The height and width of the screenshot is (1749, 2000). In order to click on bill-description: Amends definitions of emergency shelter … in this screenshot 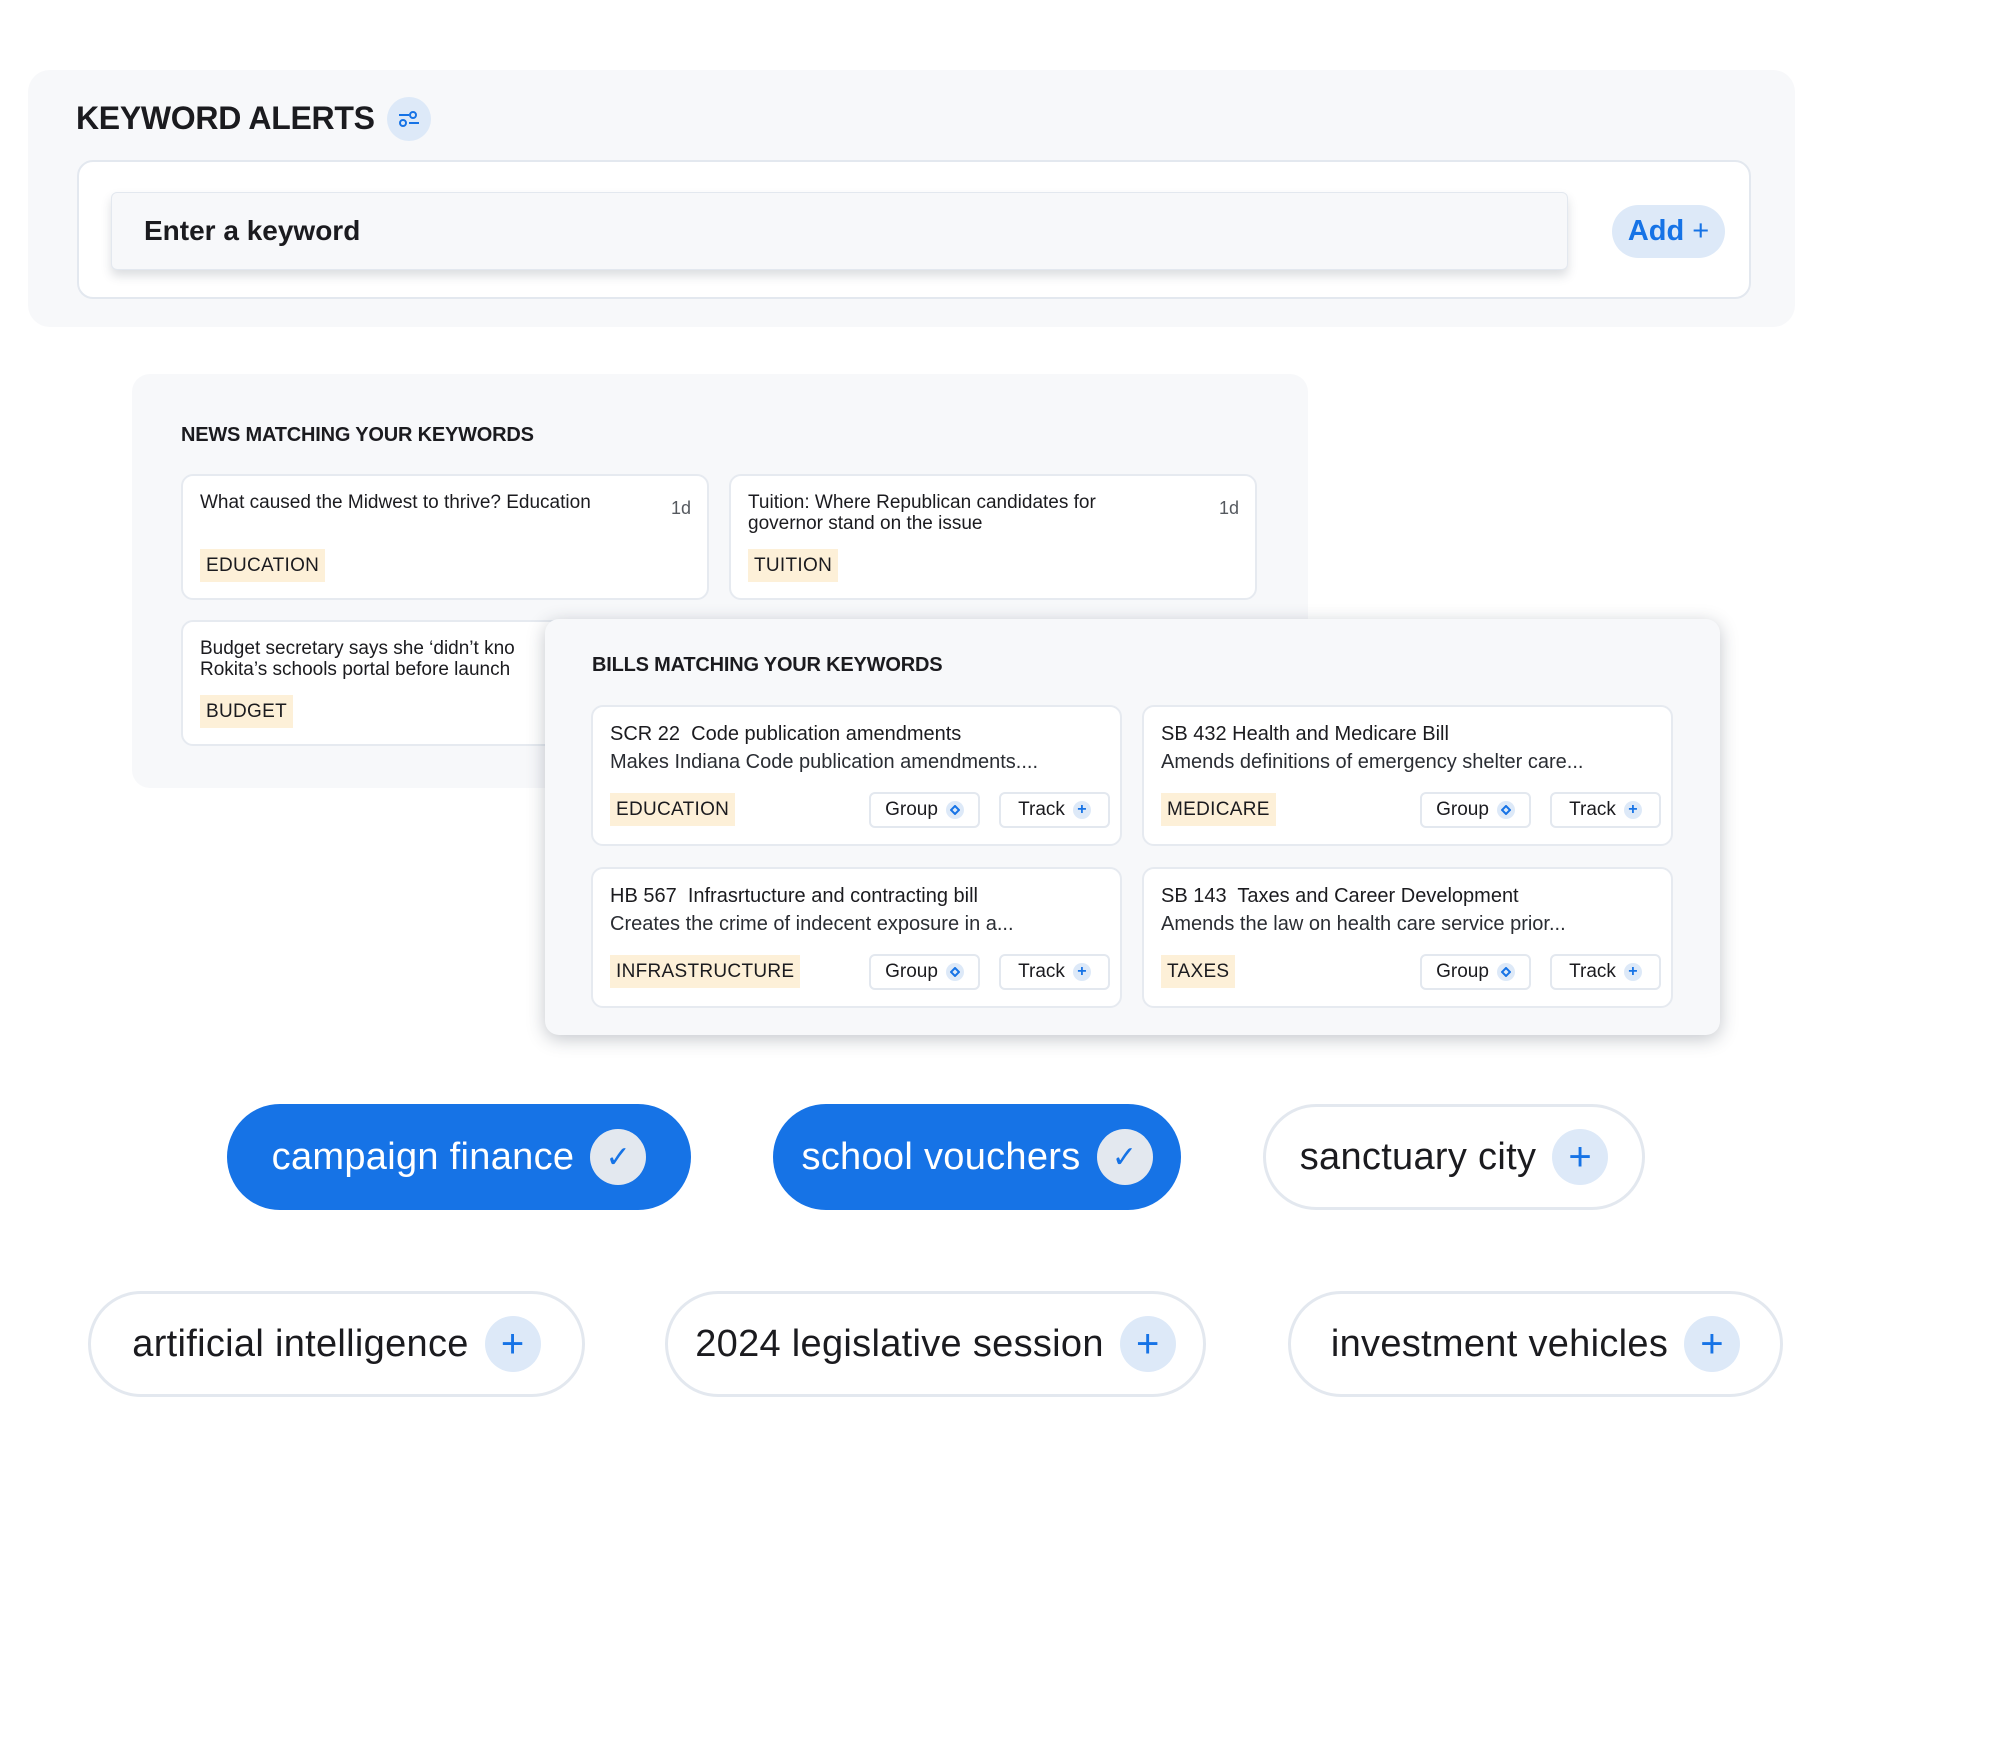, I will do `click(1372, 762)`.